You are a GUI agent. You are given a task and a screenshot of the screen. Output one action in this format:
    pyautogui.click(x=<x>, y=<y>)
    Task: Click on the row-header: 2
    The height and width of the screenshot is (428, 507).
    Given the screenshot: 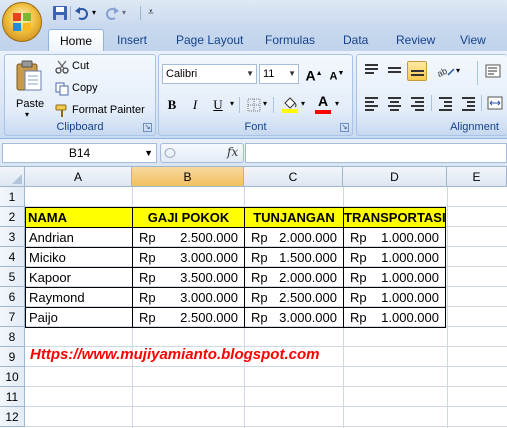 What is the action you would take?
    pyautogui.click(x=12, y=217)
    